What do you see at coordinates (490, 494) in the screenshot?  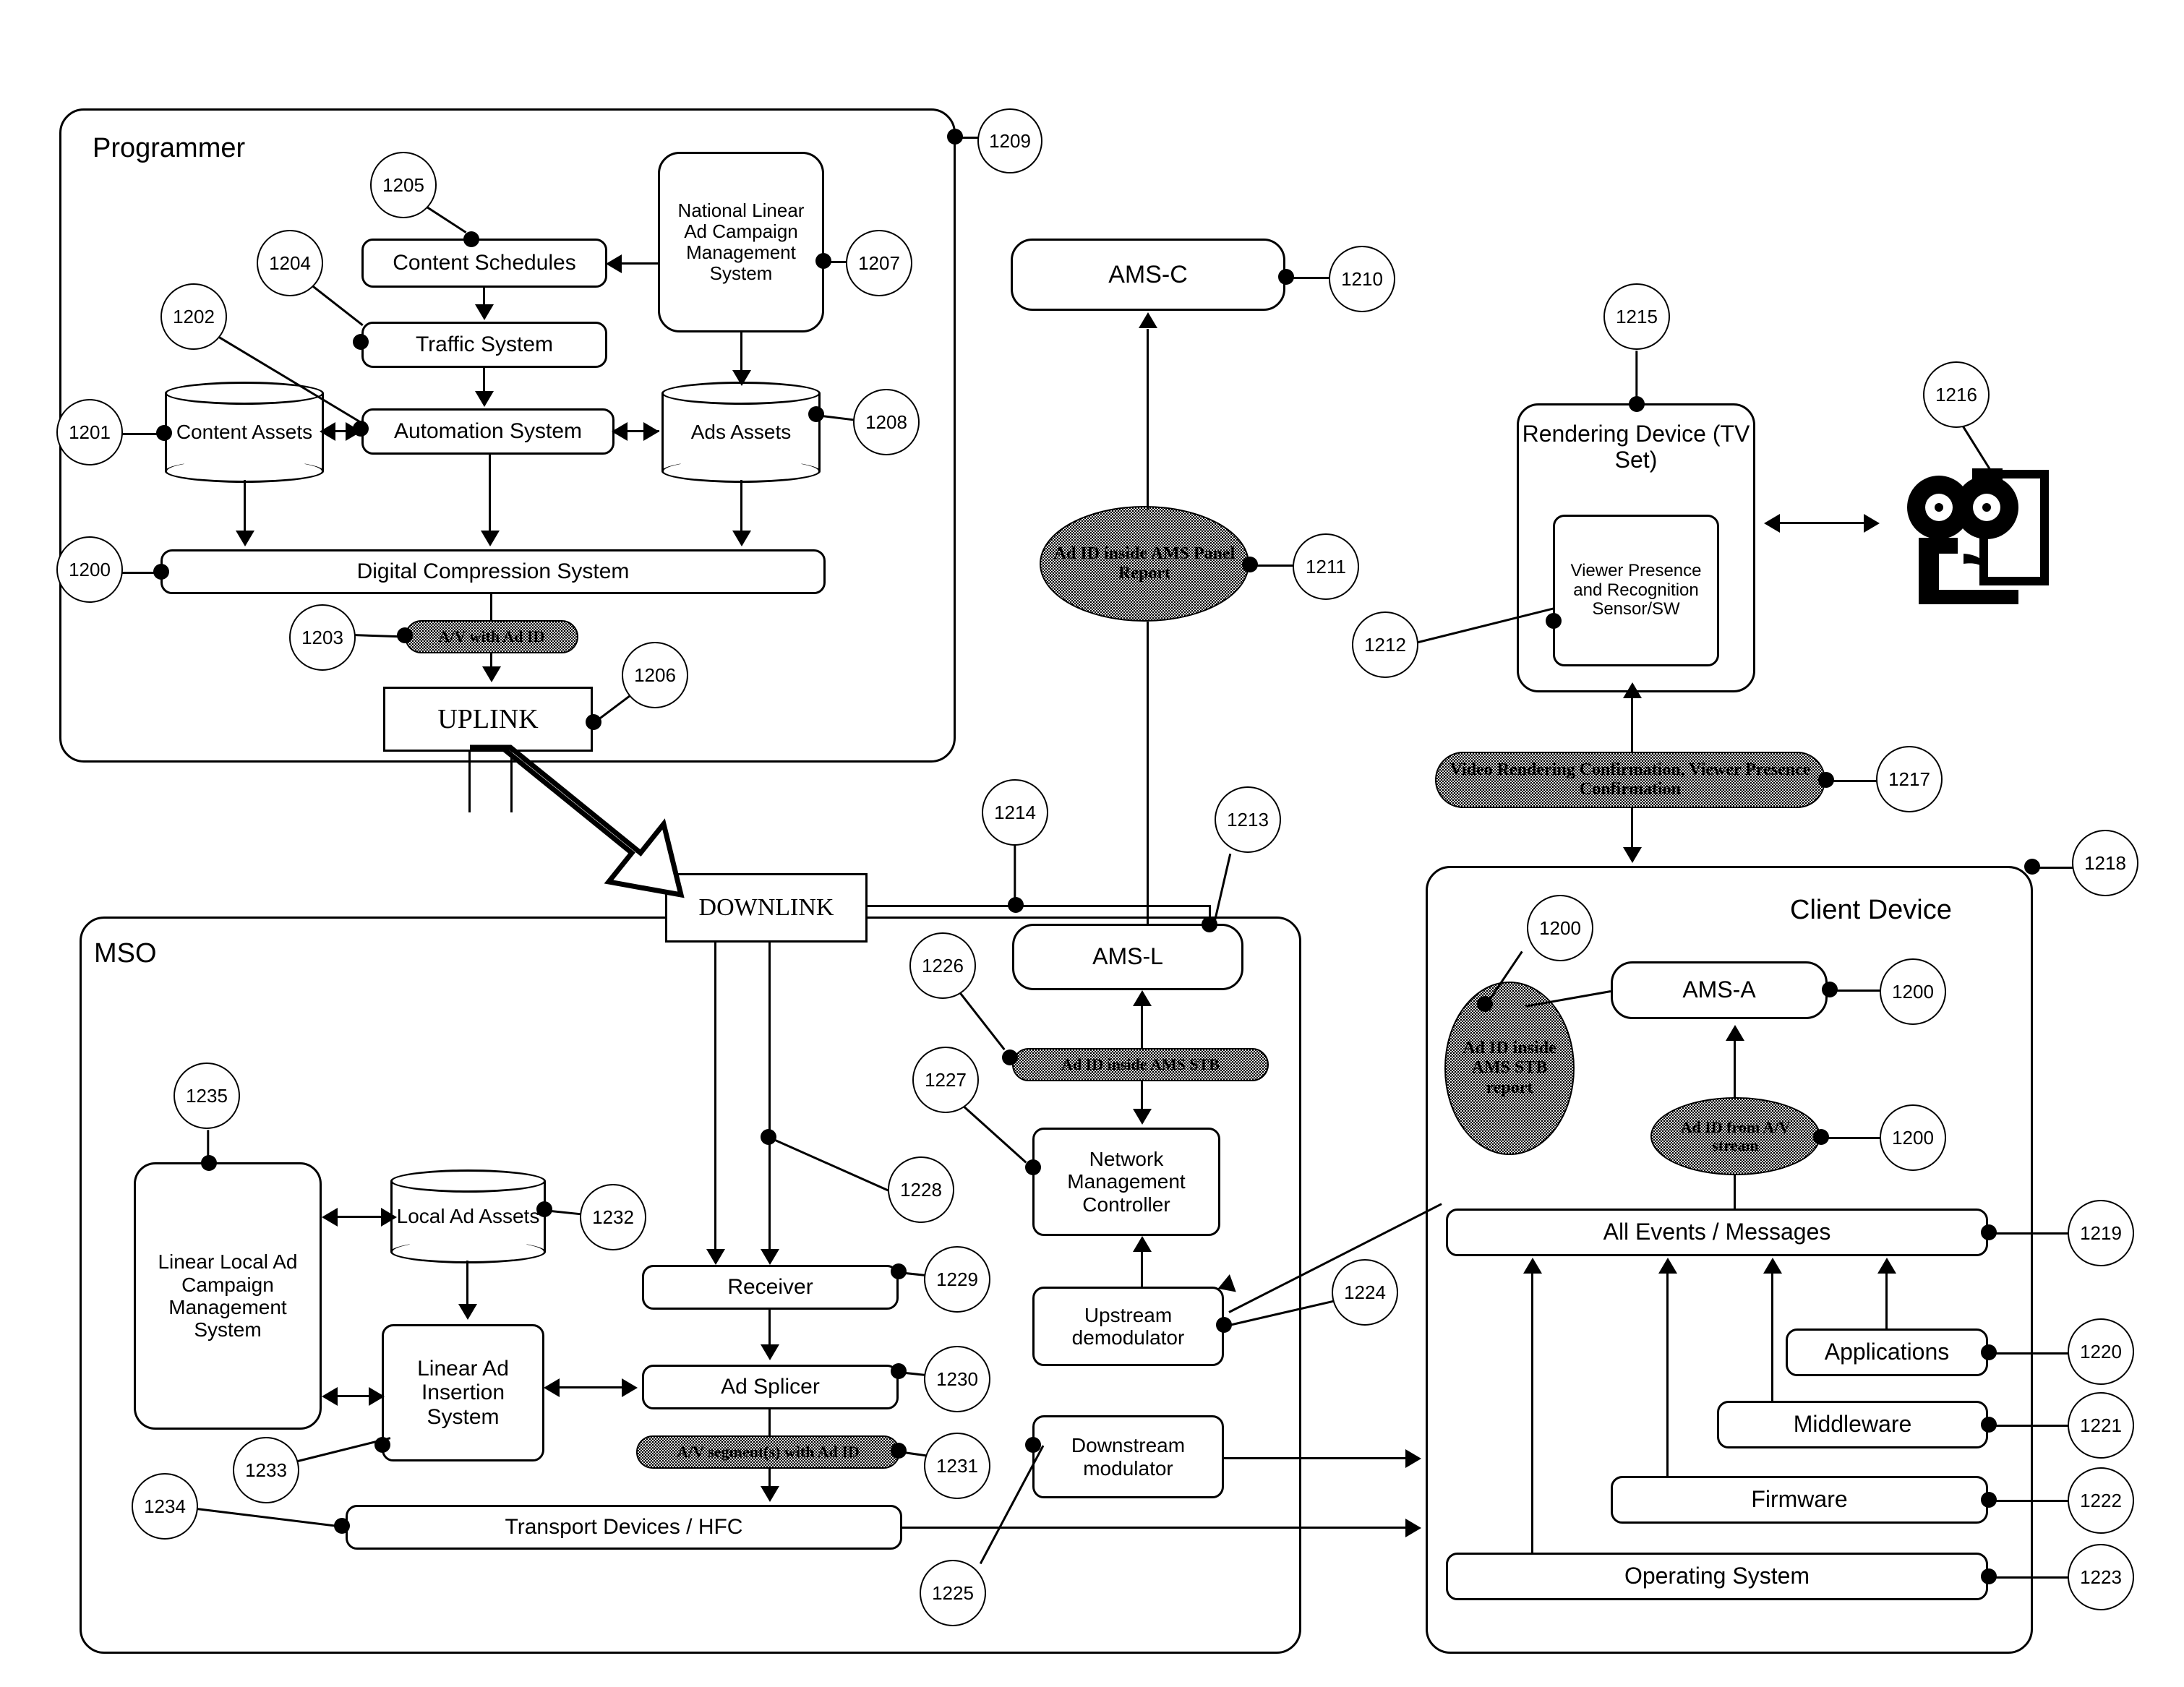 I see `connector-automation-compression` at bounding box center [490, 494].